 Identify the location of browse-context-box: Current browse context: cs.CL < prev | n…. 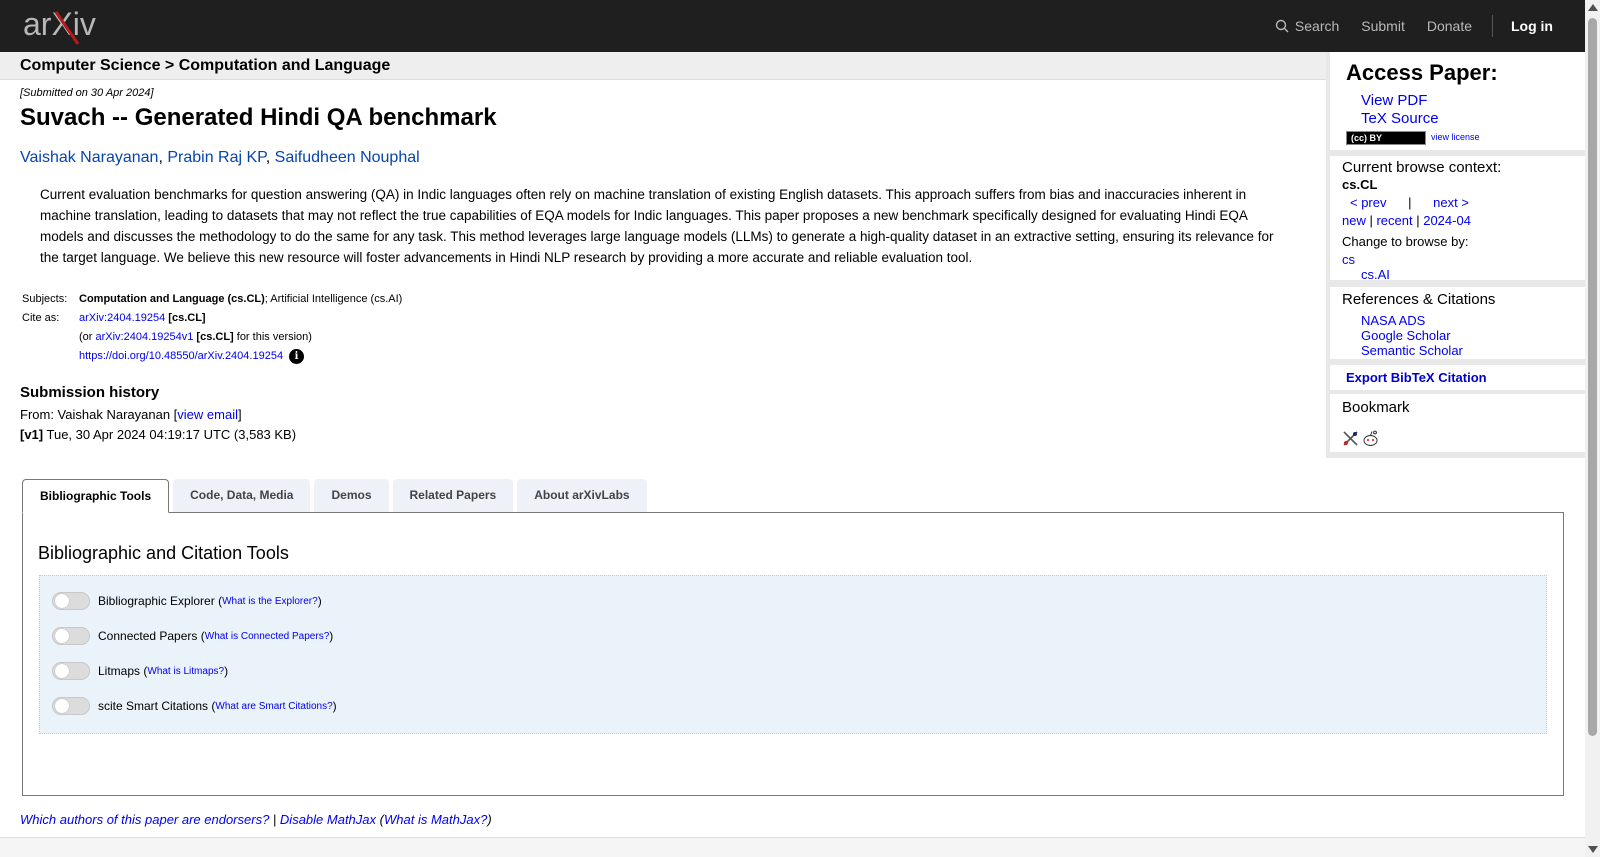
(1457, 219).